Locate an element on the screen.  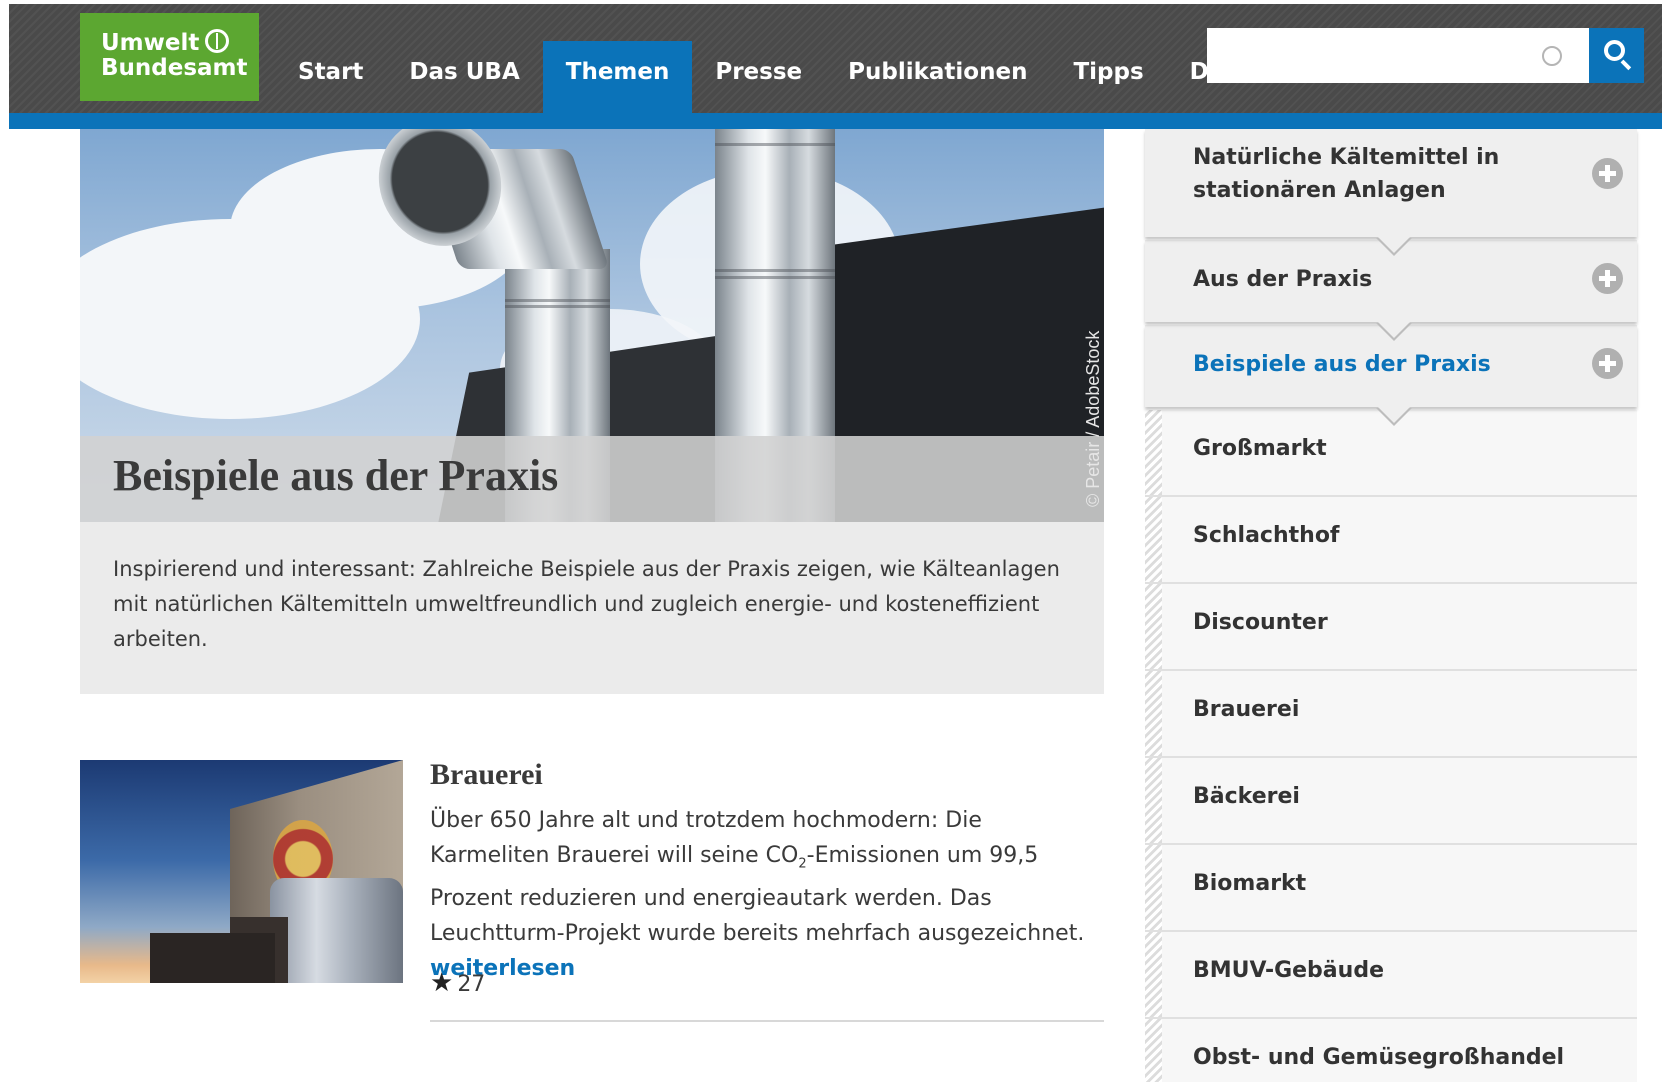
sidebar-item-label: Discounter is located at coordinates (1260, 622).